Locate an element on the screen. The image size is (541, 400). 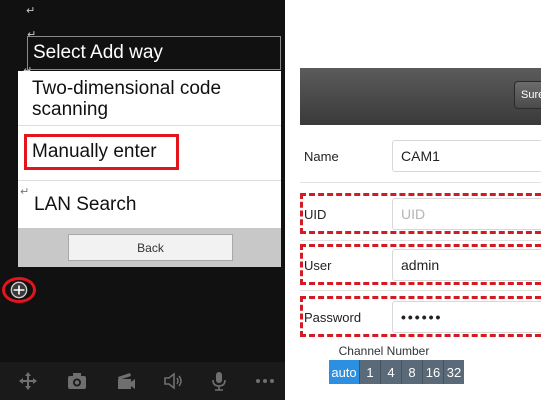
uid-row: UID UID is located at coordinates (420, 213).